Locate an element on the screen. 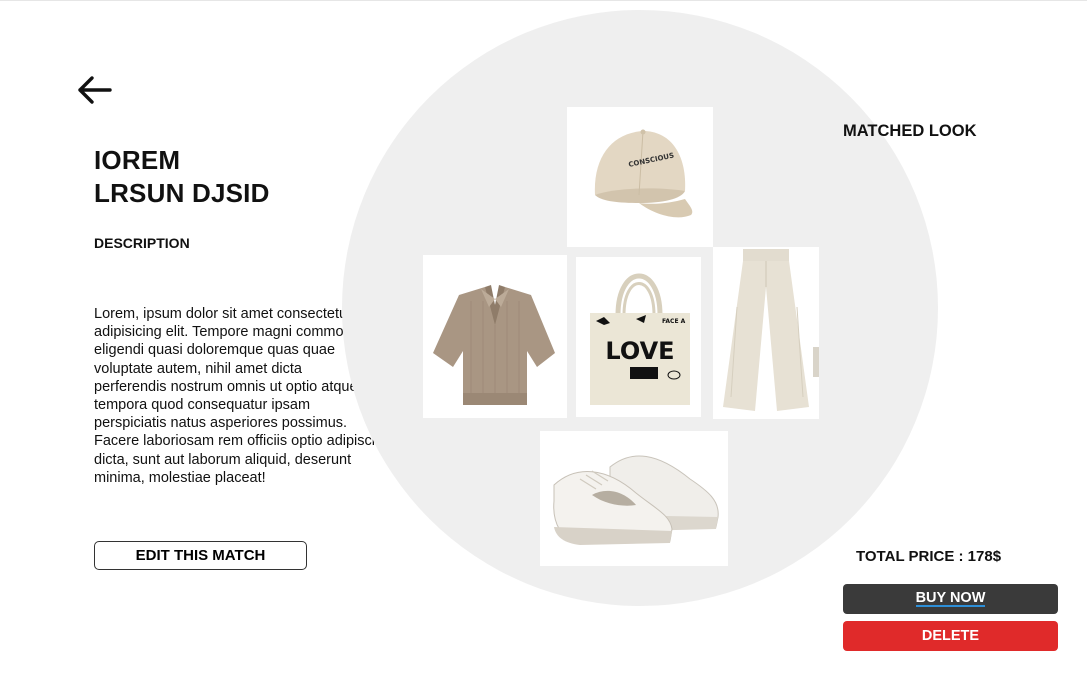 The image size is (1087, 697). sneakers-image is located at coordinates (636, 500).